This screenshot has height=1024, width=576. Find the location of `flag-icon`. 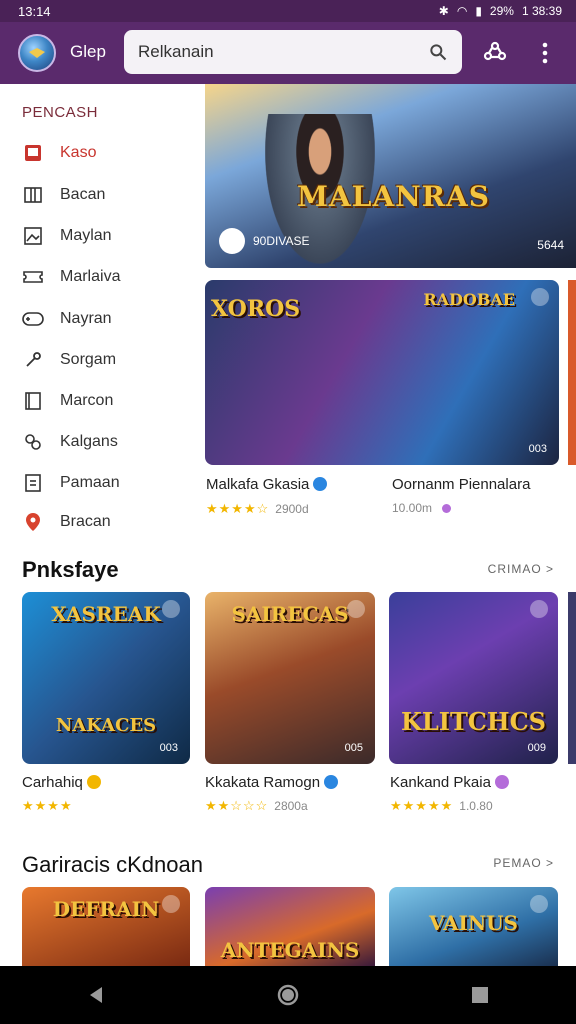

flag-icon is located at coordinates (33, 153).